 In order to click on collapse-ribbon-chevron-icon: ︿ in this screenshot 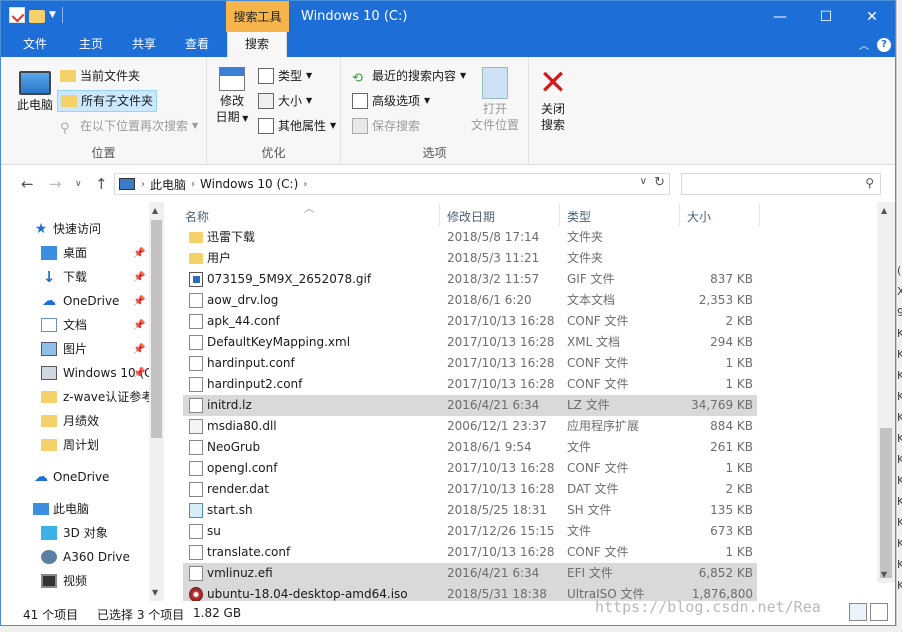, I will do `click(864, 44)`.